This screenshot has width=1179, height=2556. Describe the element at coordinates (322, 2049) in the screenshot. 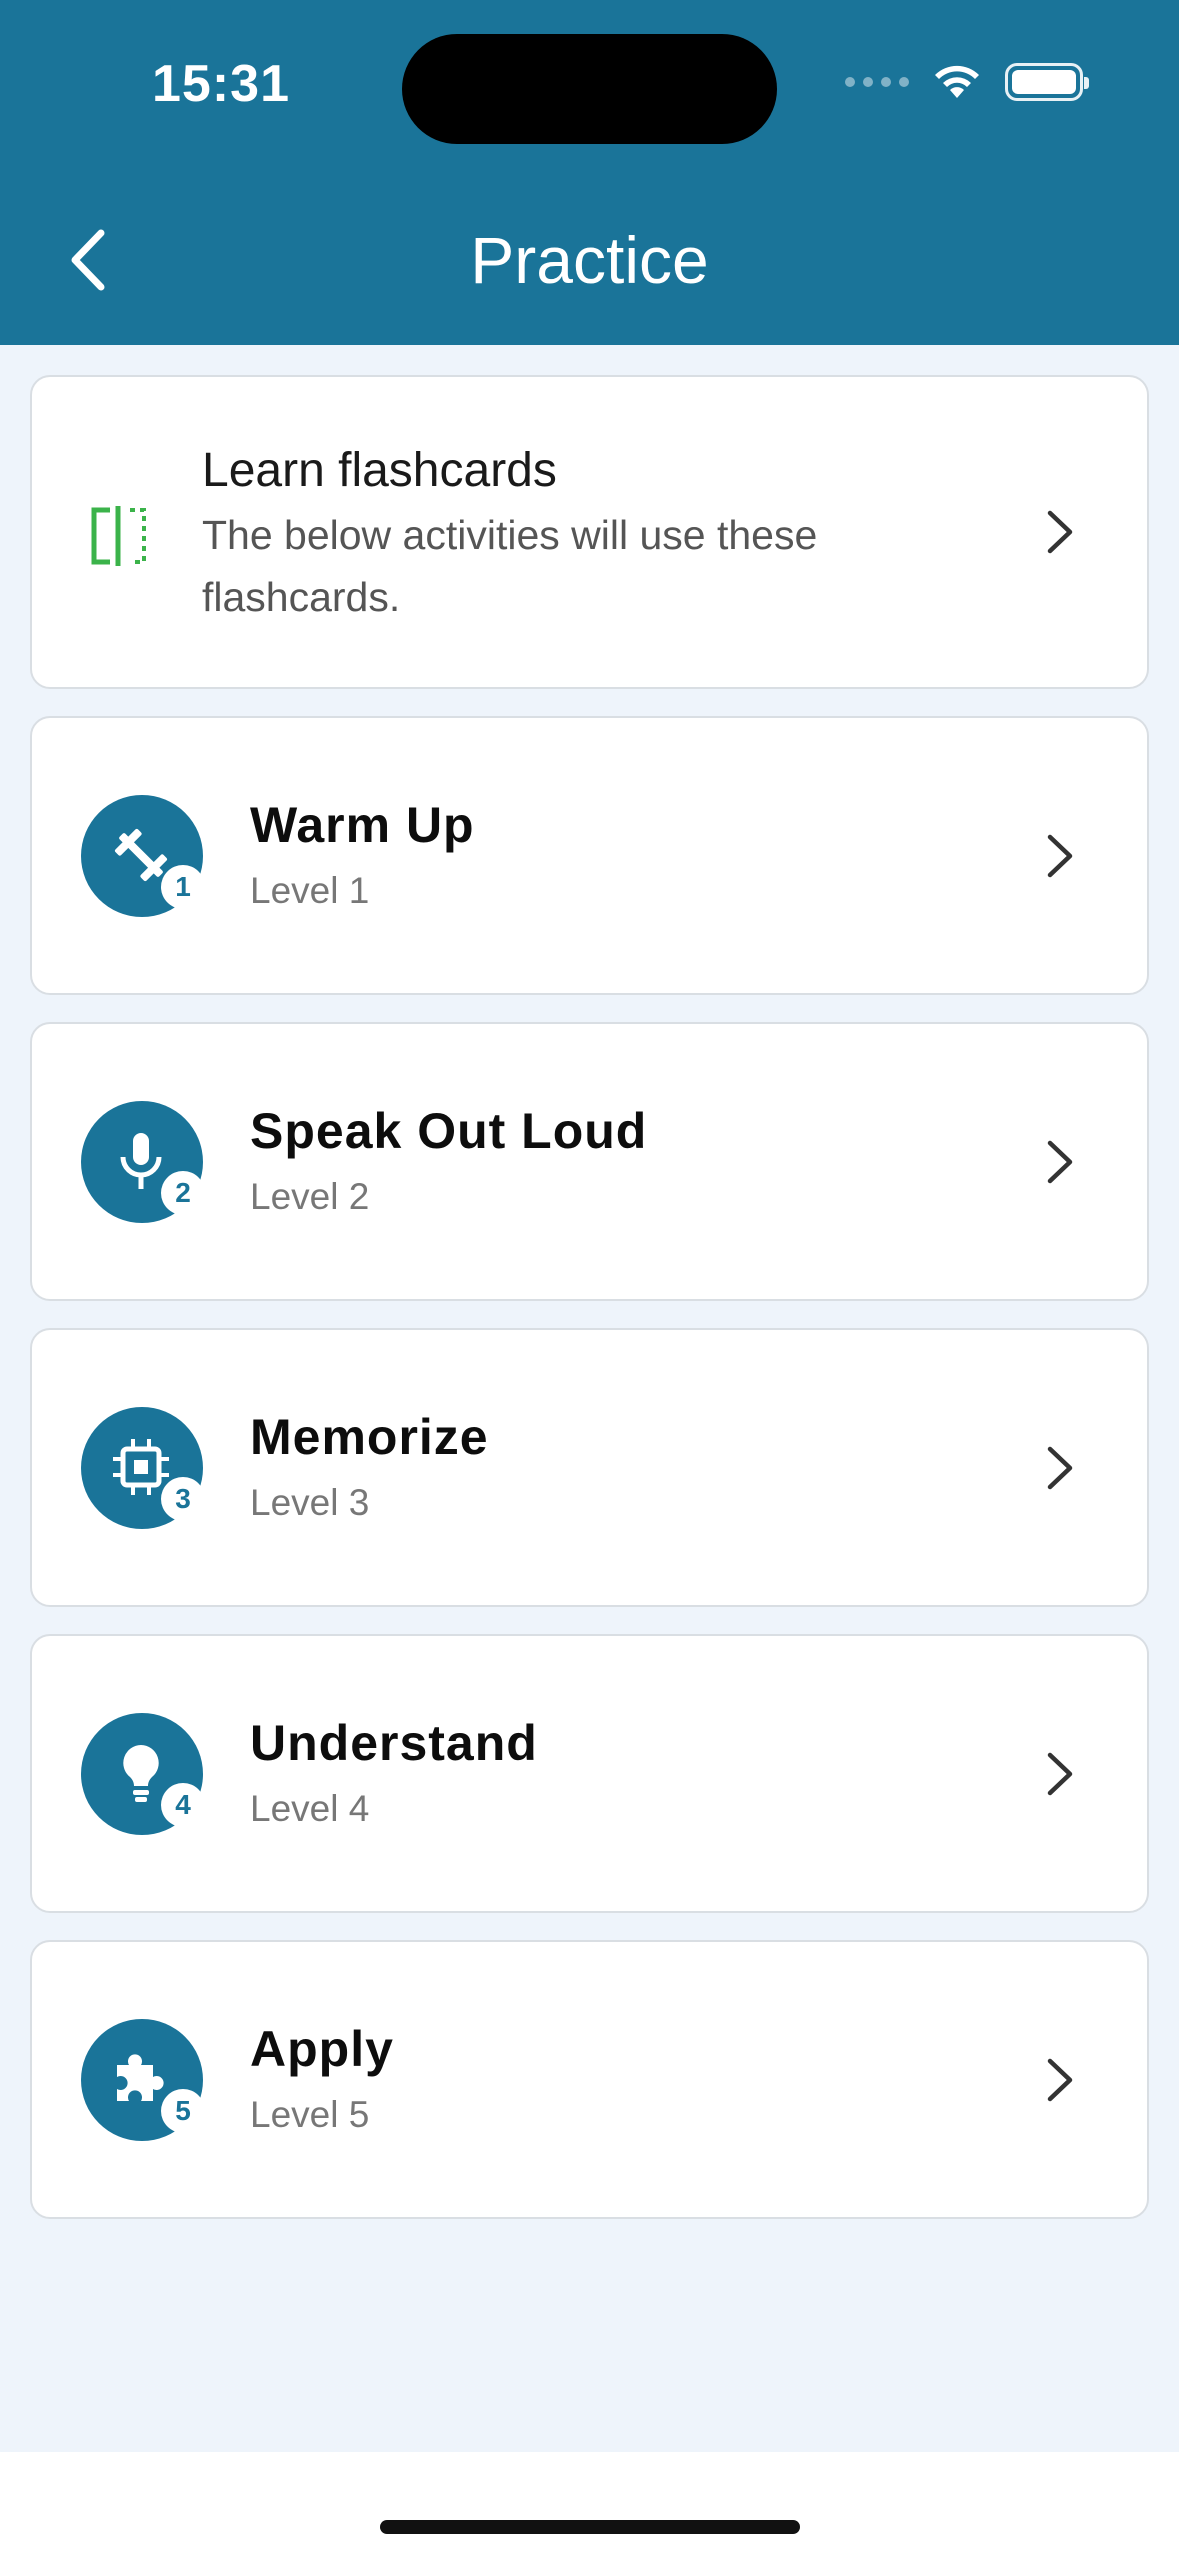

I see `level-title: Apply` at that location.